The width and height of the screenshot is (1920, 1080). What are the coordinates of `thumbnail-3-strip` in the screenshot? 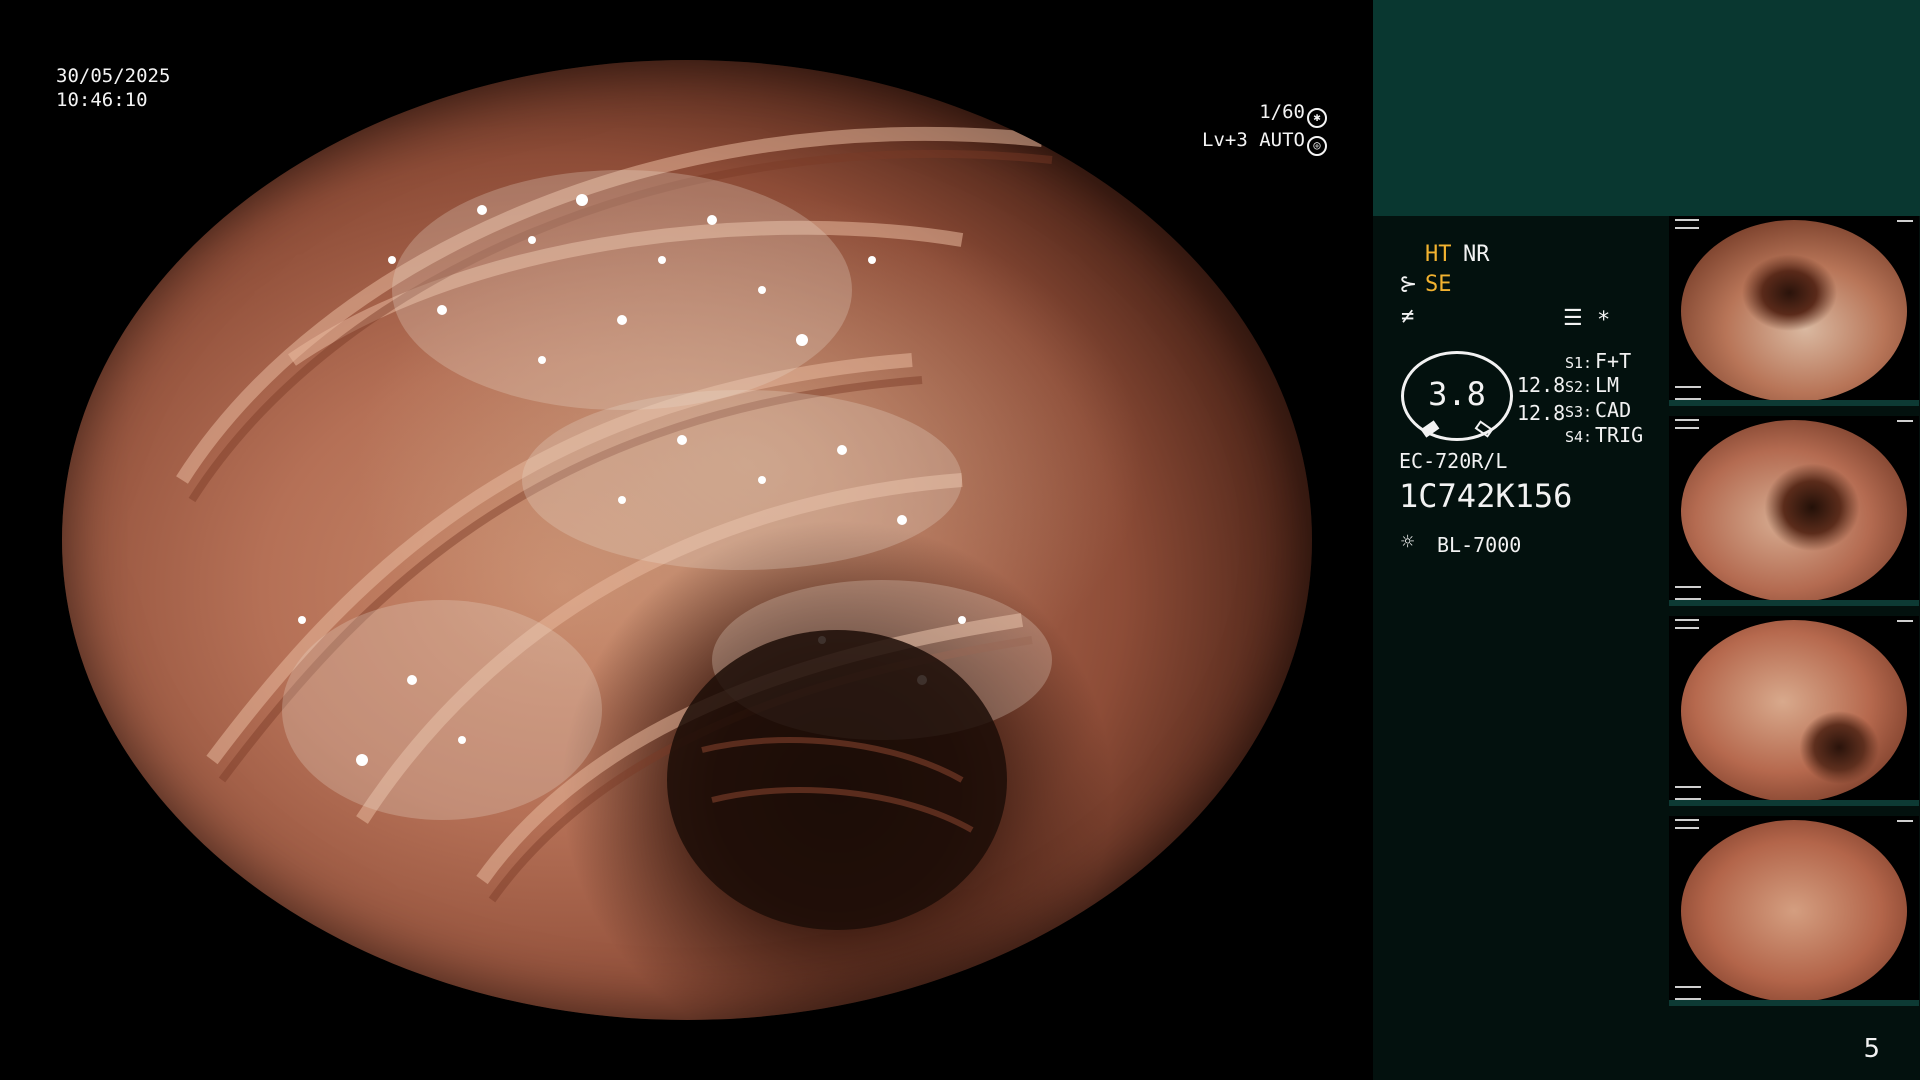 It's located at (1794, 803).